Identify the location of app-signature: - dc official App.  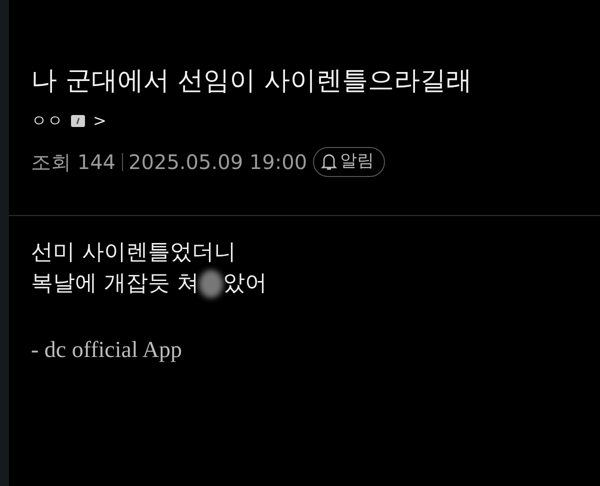
(107, 350).